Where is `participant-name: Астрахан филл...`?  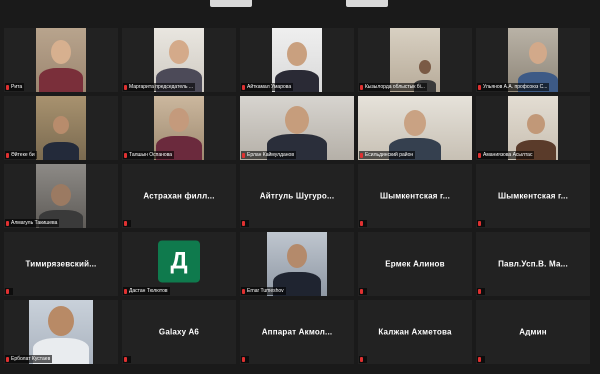 participant-name: Астрахан филл... is located at coordinates (179, 196).